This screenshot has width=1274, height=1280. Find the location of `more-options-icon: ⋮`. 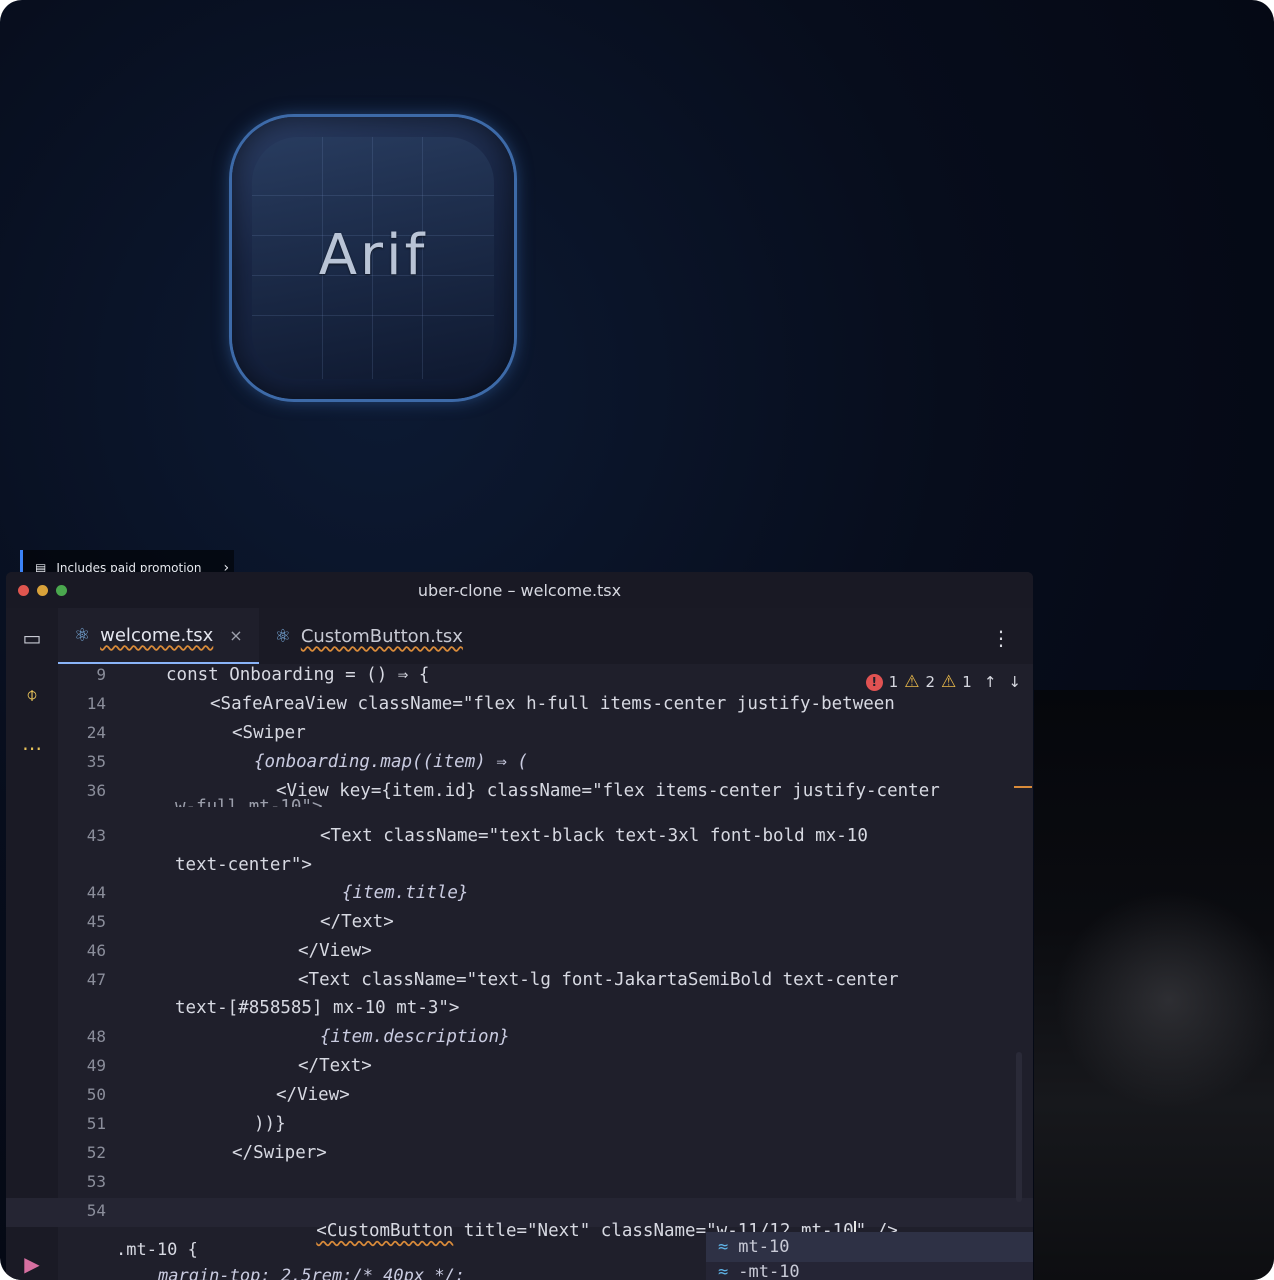

more-options-icon: ⋮ is located at coordinates (1001, 638).